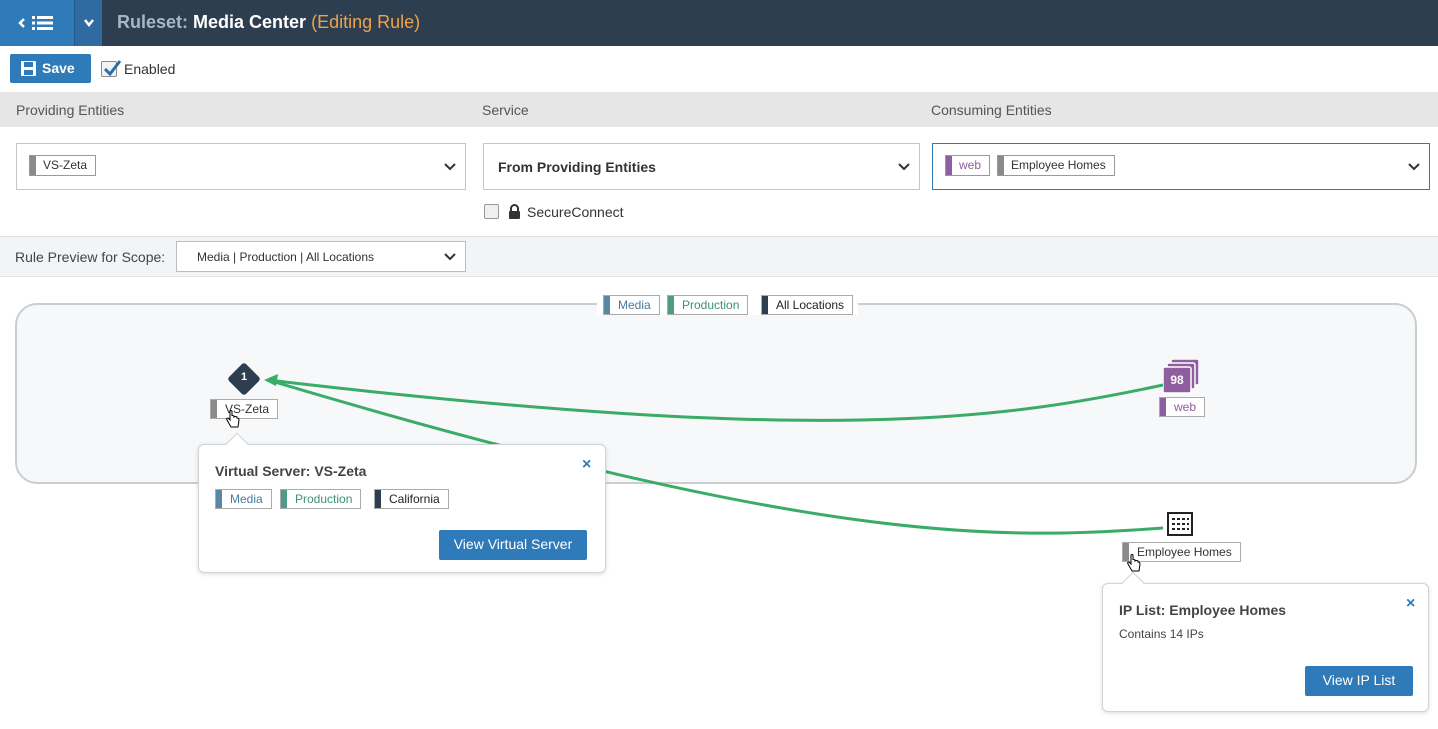 The width and height of the screenshot is (1438, 729). I want to click on view-ip-list-button: View IP List, so click(1359, 681).